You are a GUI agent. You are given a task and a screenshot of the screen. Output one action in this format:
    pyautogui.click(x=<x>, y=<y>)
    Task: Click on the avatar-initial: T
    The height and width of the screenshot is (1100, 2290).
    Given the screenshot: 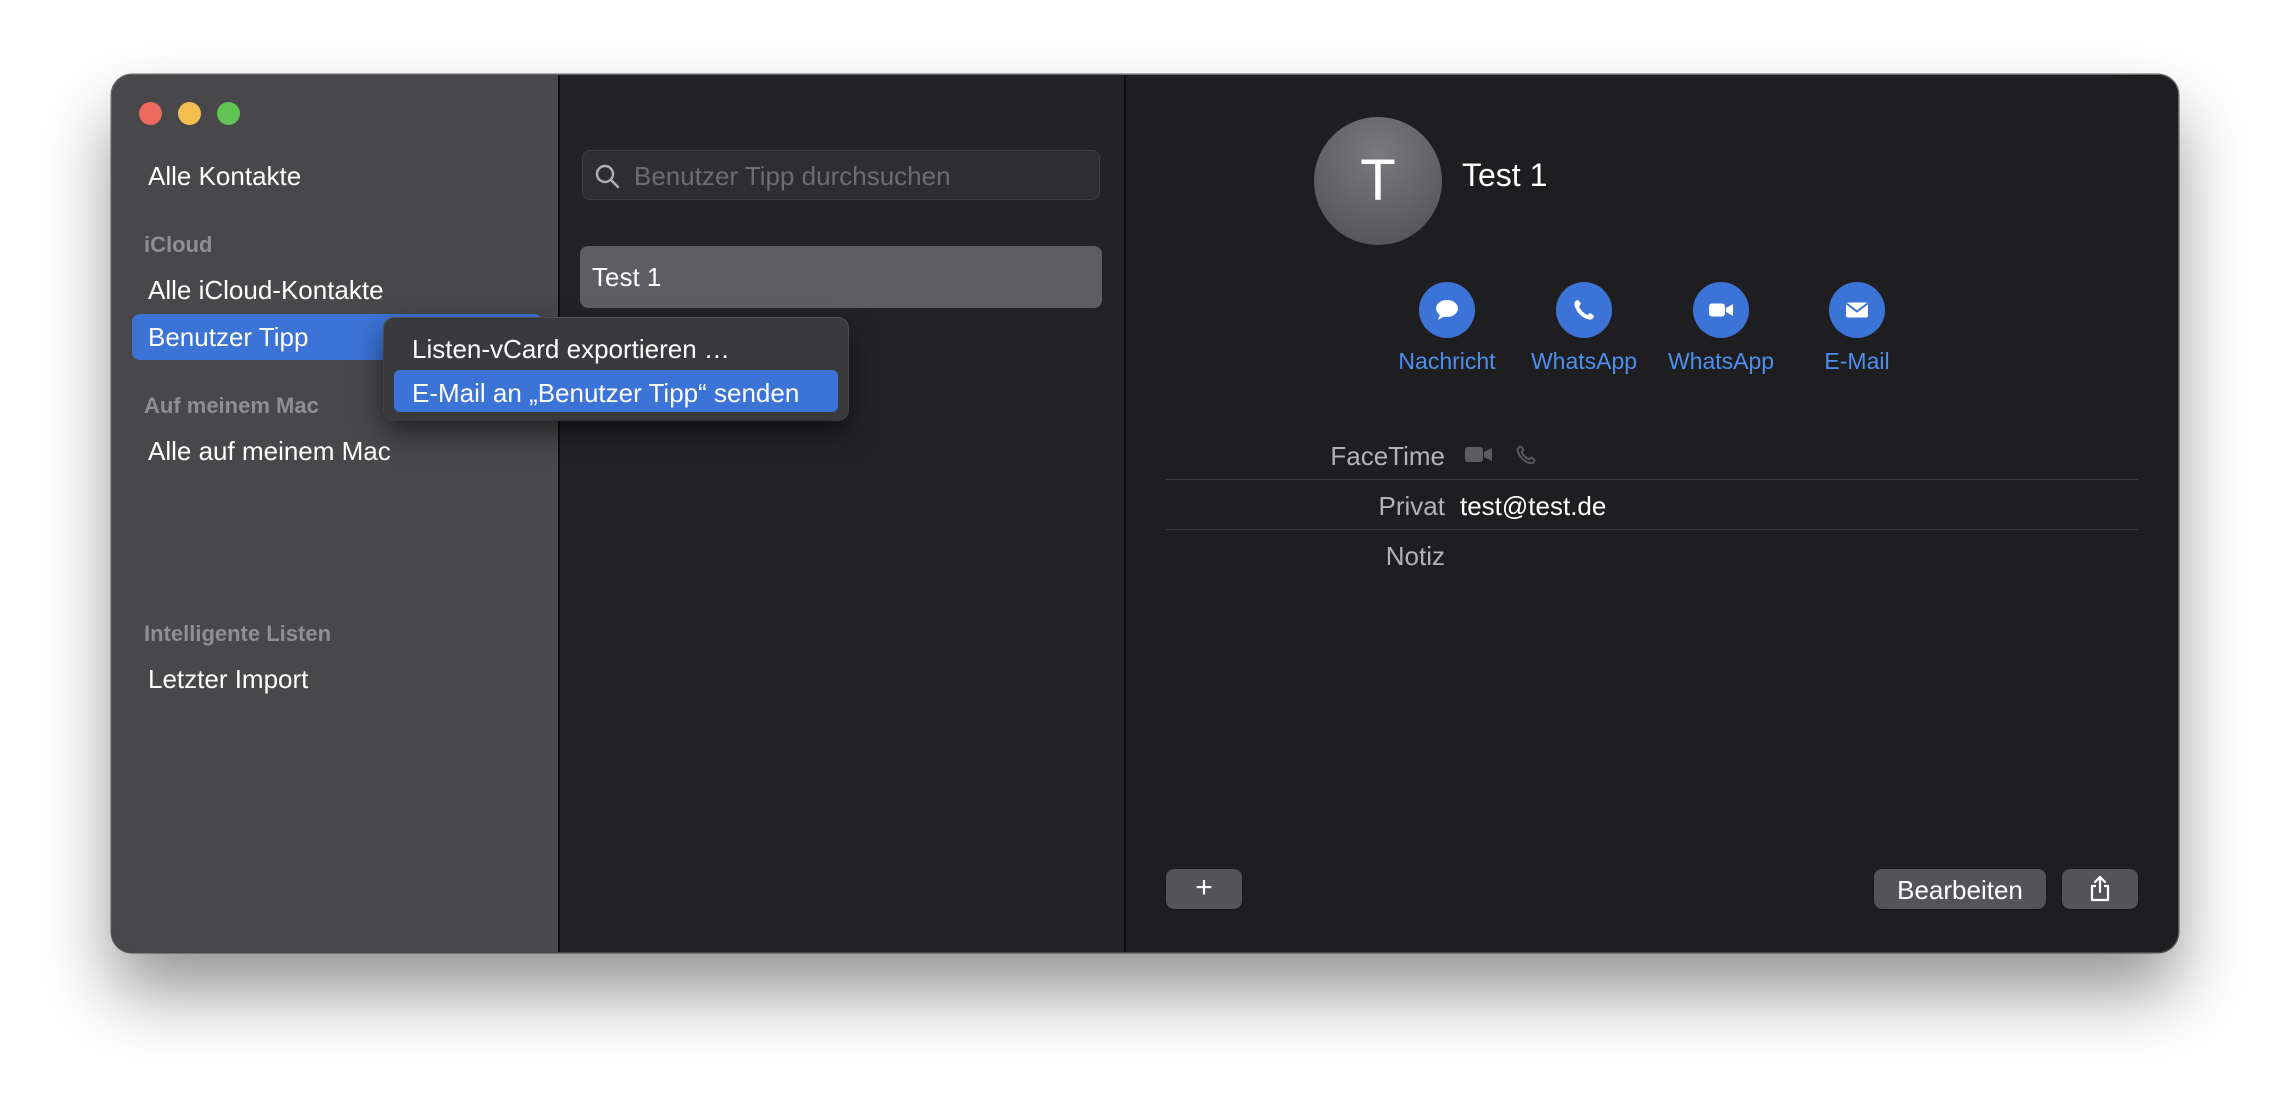 What is the action you would take?
    pyautogui.click(x=1378, y=180)
    